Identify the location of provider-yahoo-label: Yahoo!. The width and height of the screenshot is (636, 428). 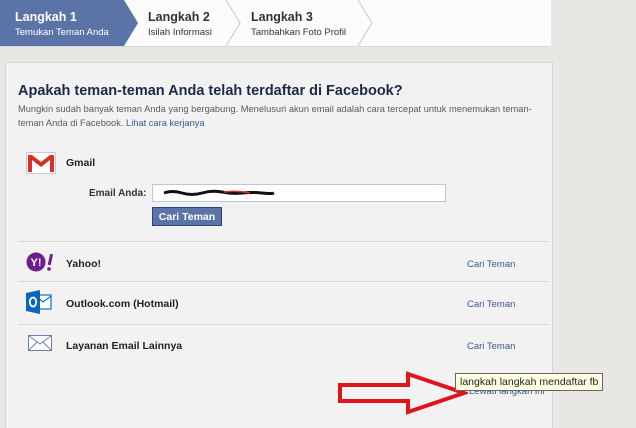
(84, 264).